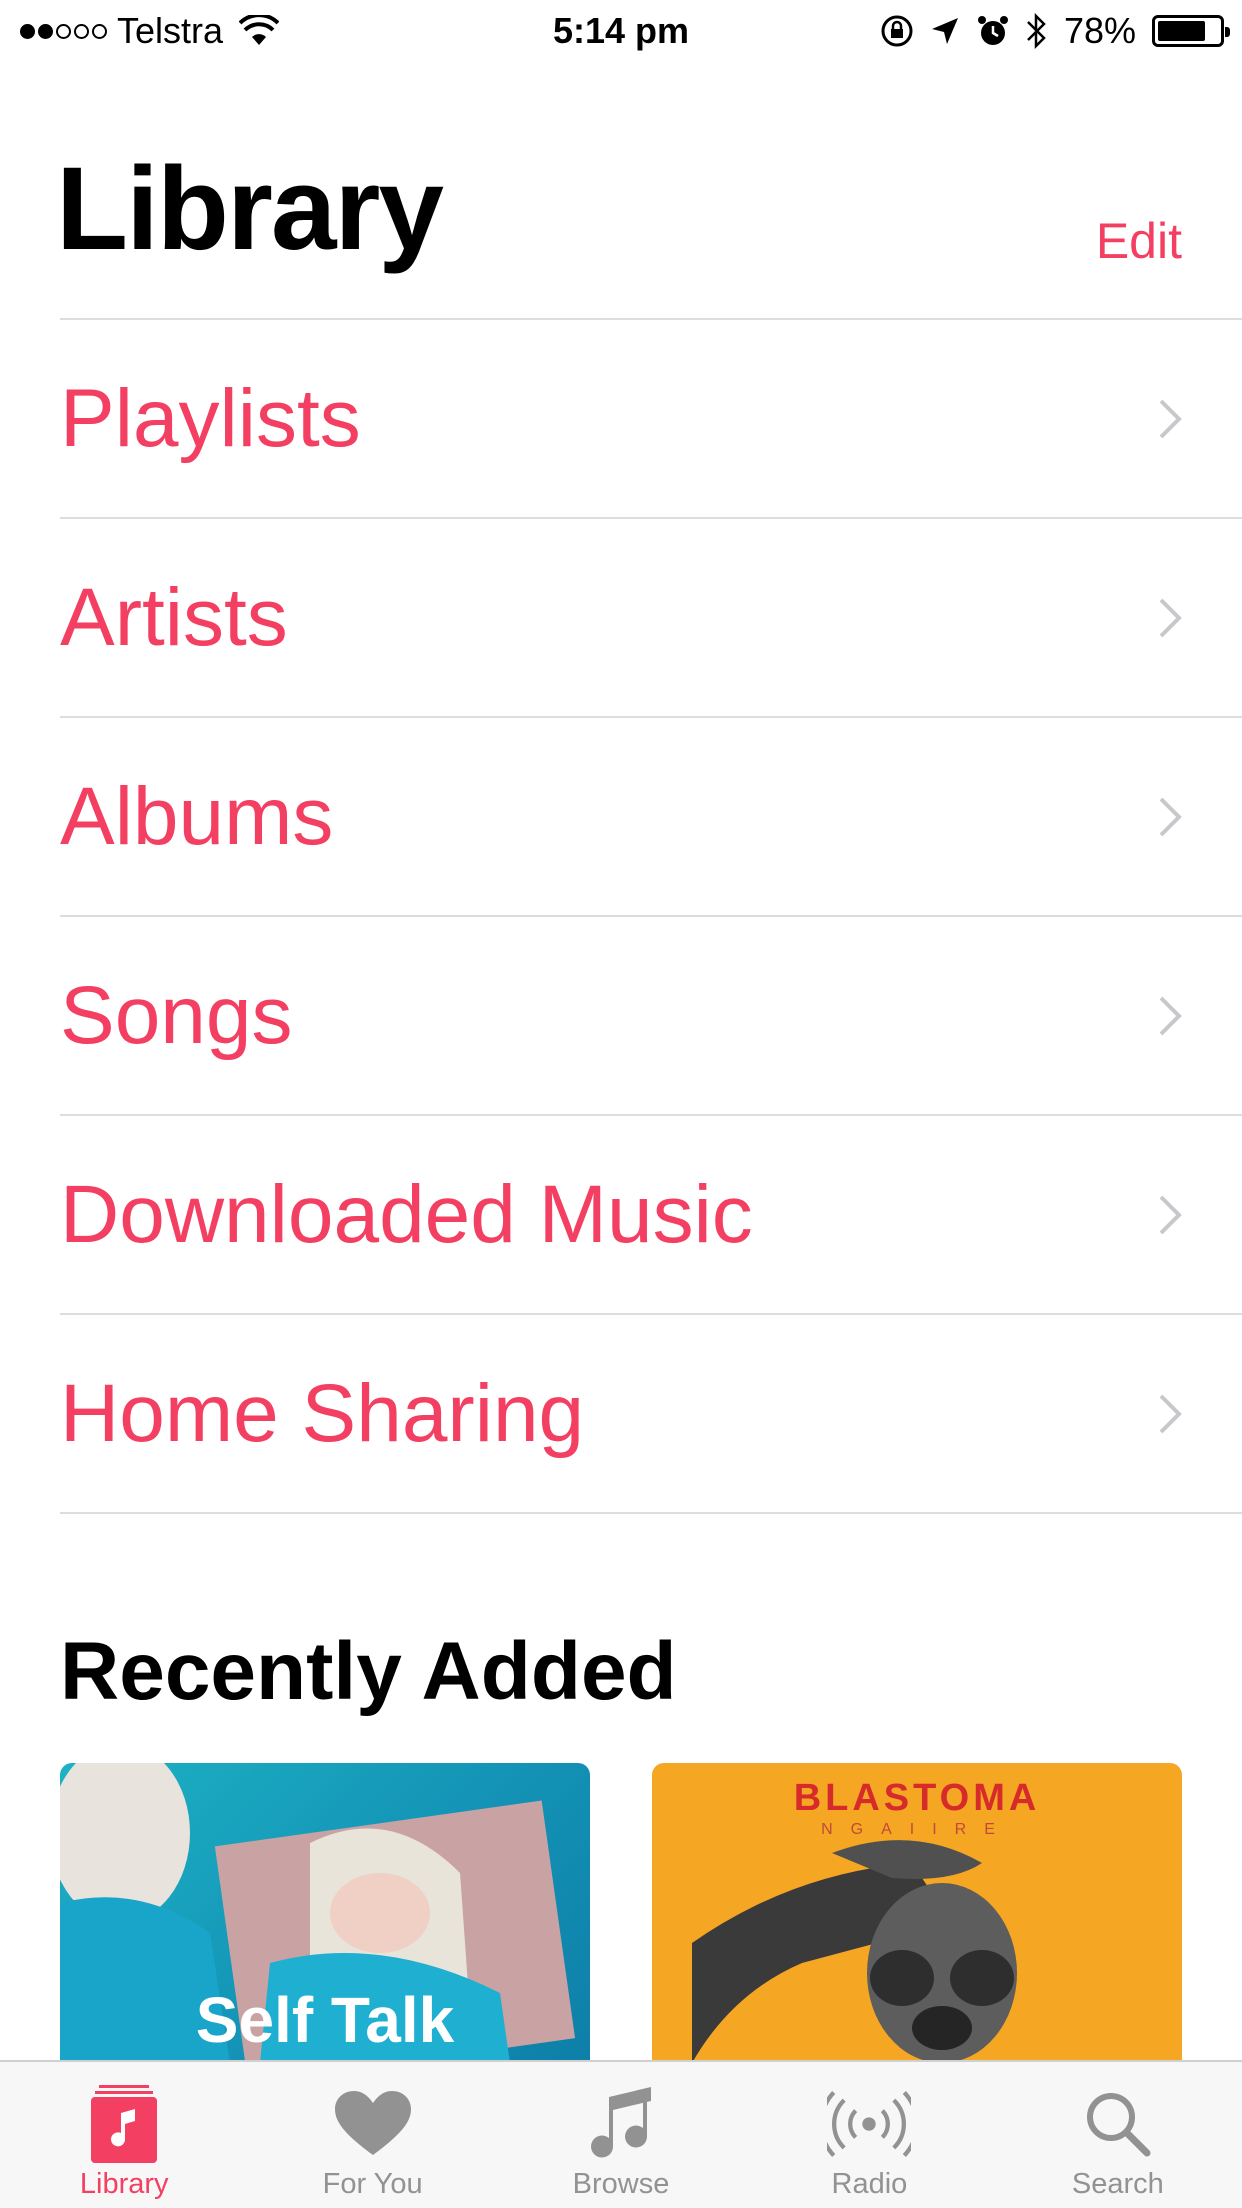 The image size is (1242, 2208). What do you see at coordinates (210, 418) in the screenshot?
I see `list-item-label: Playlists` at bounding box center [210, 418].